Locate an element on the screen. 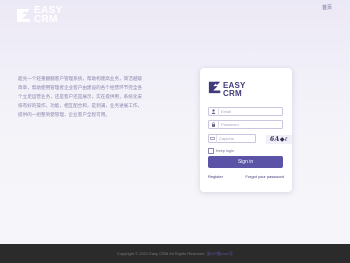 The width and height of the screenshot is (350, 263). login-logo-line2: CRM is located at coordinates (232, 93).